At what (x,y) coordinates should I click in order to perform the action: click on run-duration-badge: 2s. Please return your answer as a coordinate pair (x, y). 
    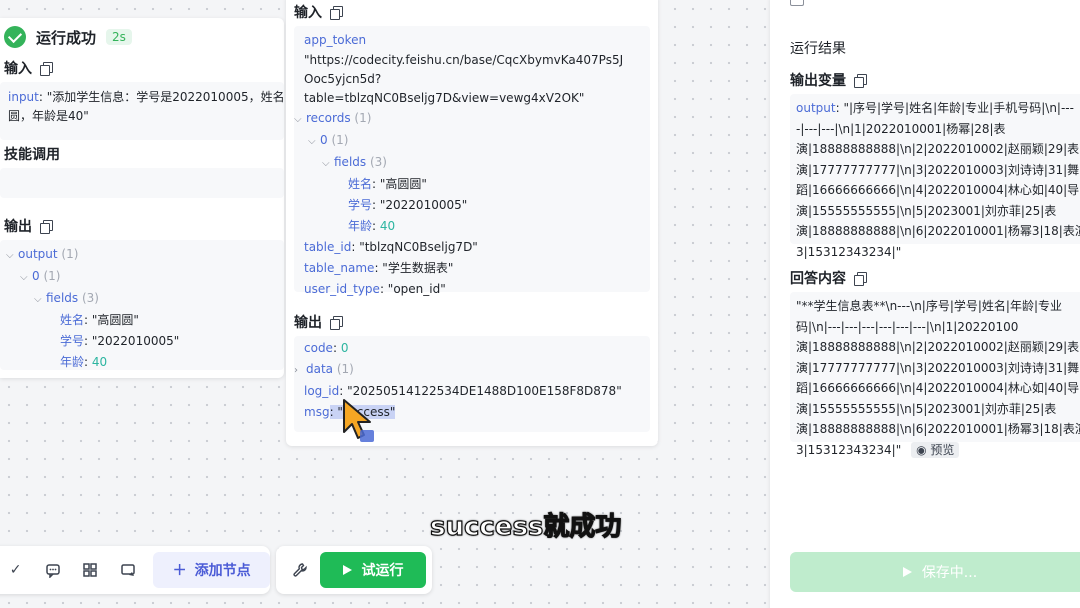
    Looking at the image, I should click on (119, 37).